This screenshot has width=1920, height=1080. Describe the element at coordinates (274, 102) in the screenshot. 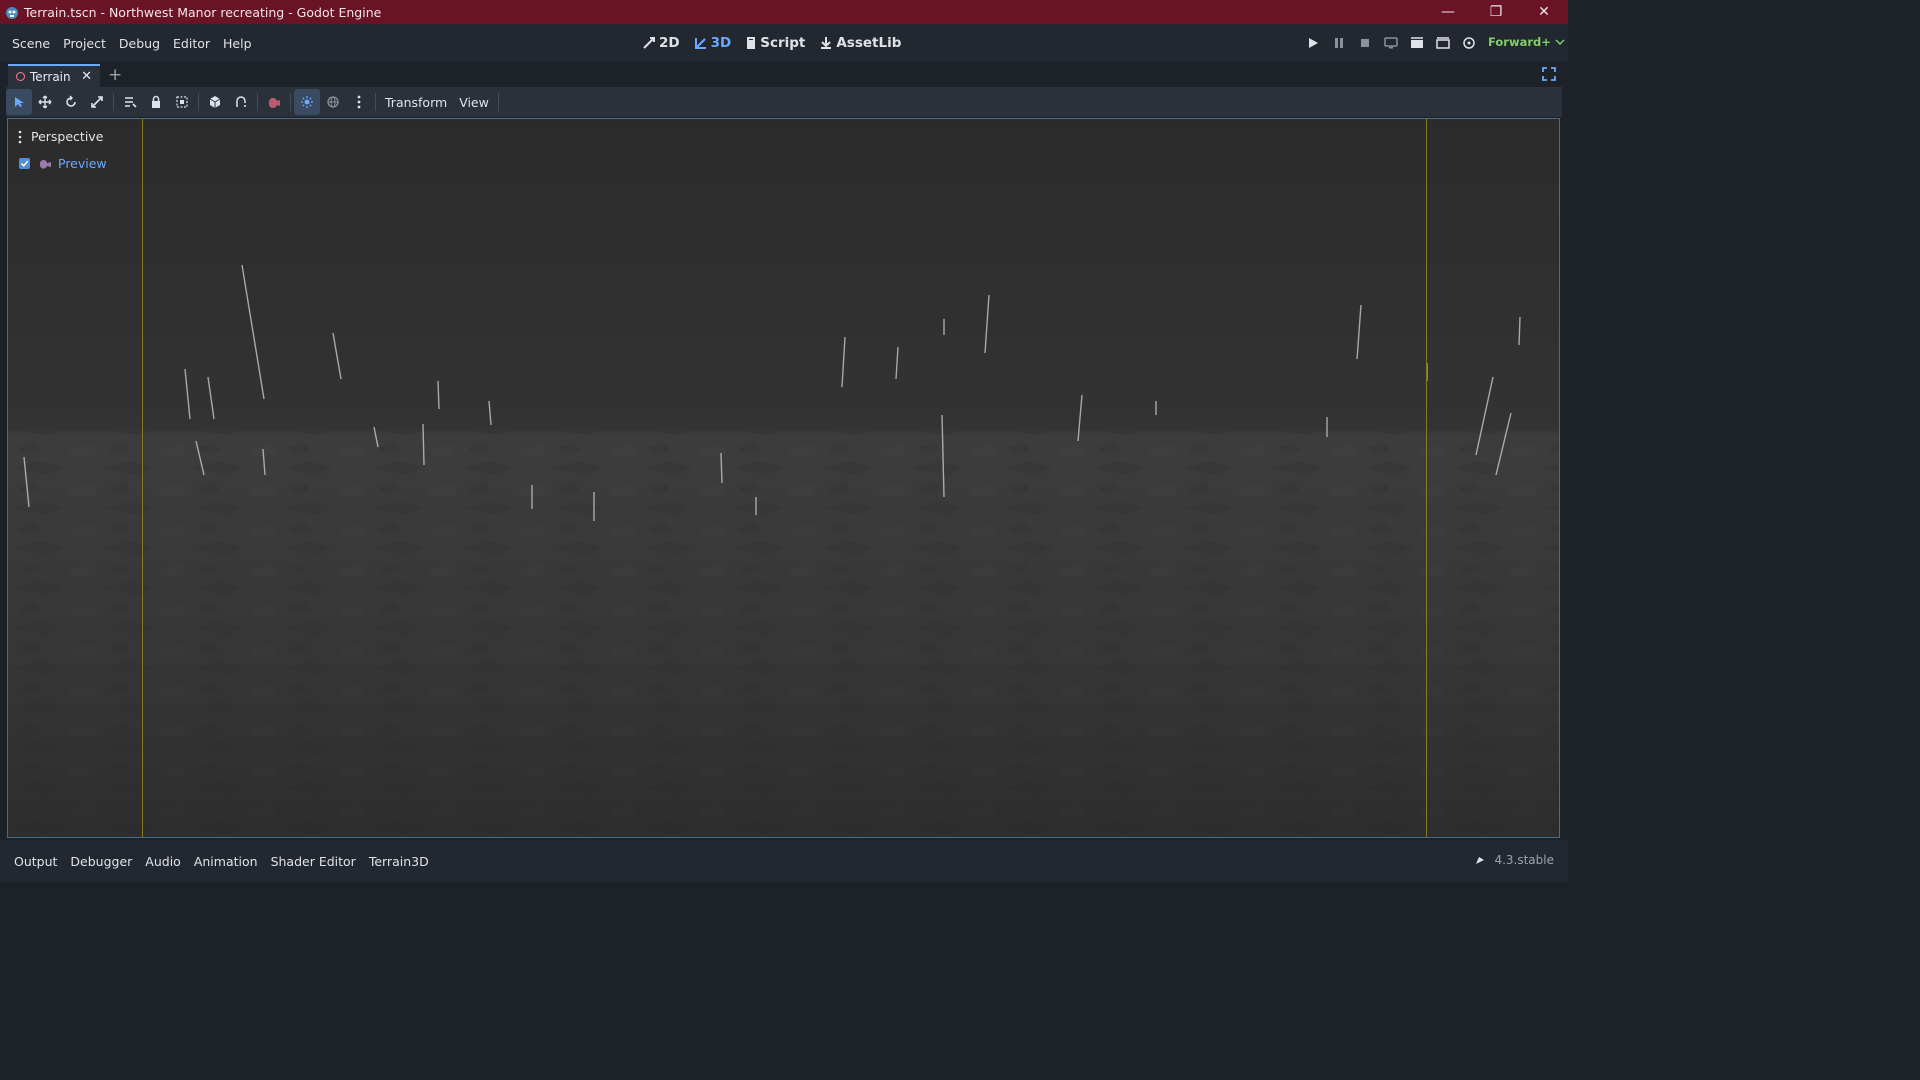

I see `preview-camera-icon` at that location.